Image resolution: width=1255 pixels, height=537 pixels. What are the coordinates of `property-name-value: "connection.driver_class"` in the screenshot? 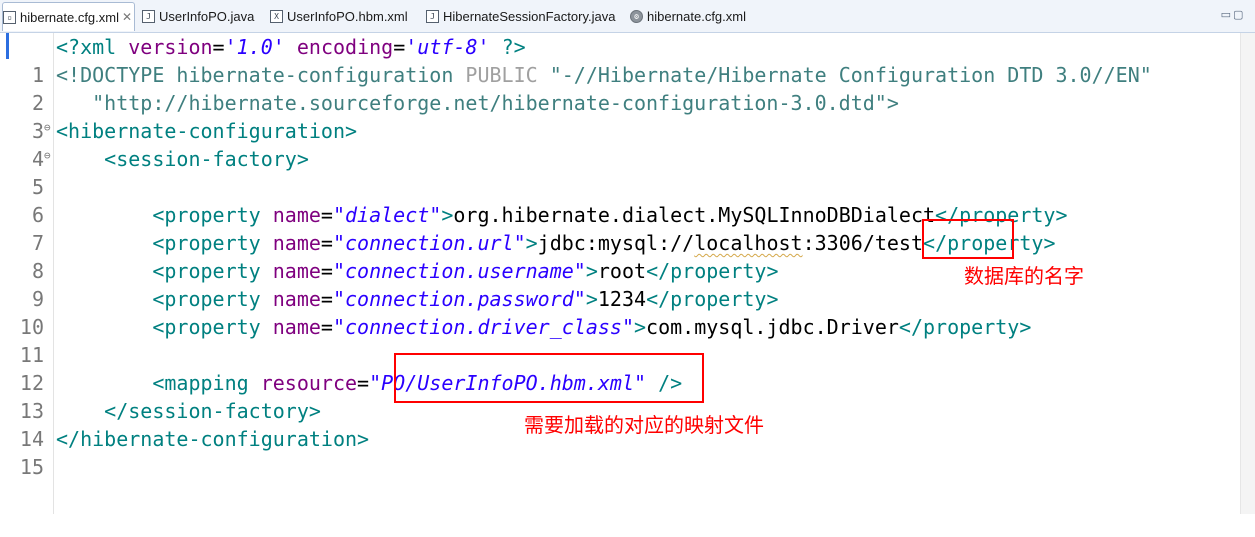 It's located at (483, 327).